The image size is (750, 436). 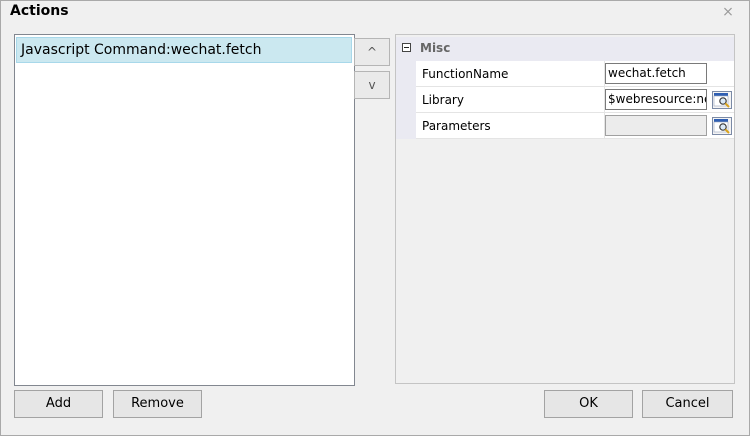 What do you see at coordinates (58, 404) in the screenshot?
I see `add-button: Add` at bounding box center [58, 404].